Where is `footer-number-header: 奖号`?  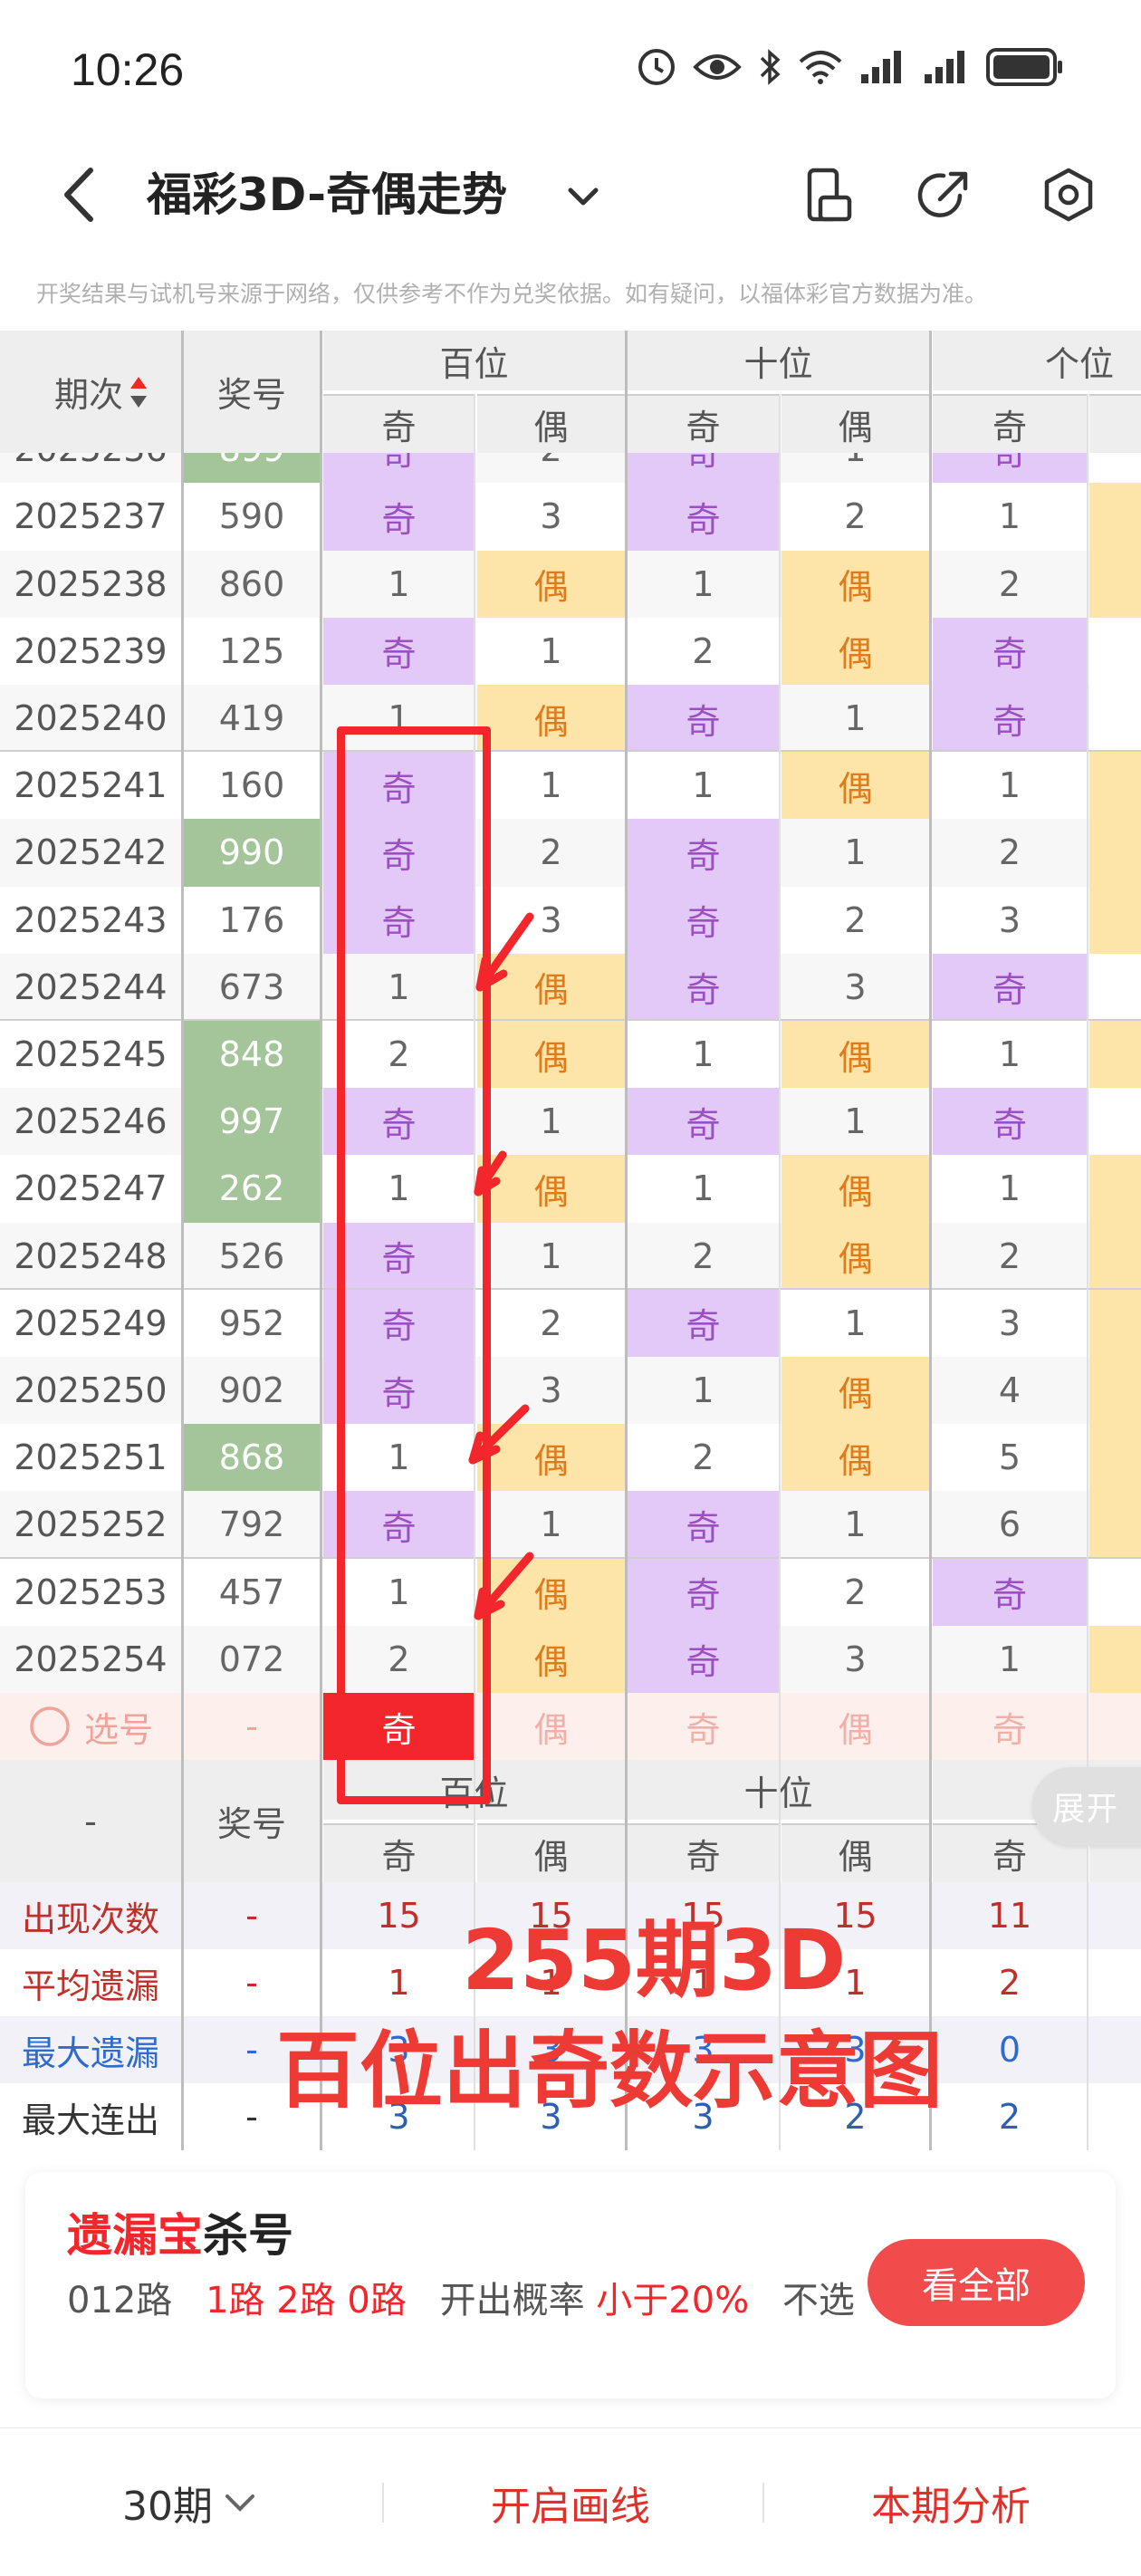
footer-number-header: 奖号 is located at coordinates (252, 1821).